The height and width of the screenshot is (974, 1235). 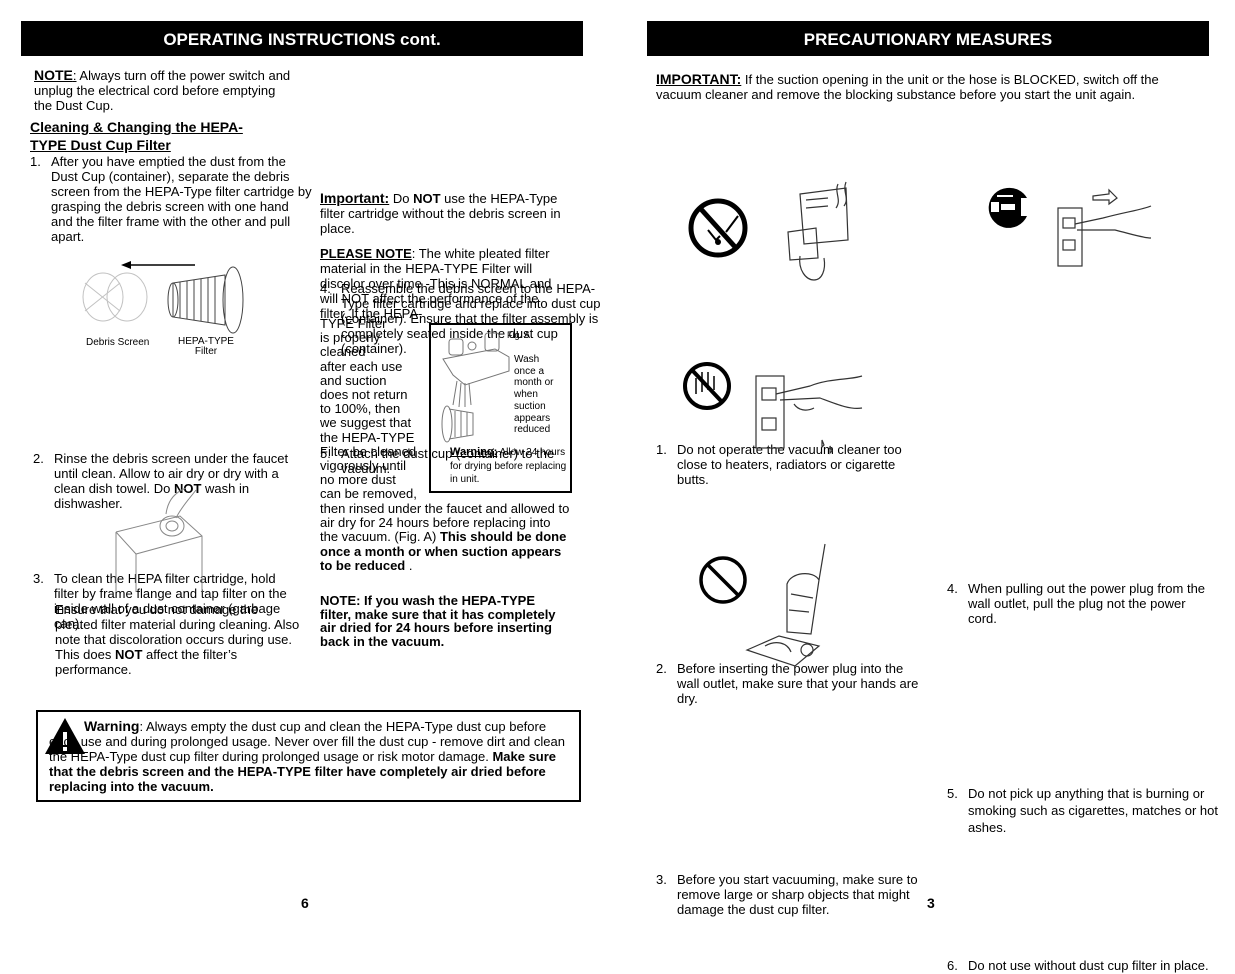 What do you see at coordinates (363, 466) in the screenshot?
I see `wrapped-line: vigorously until` at bounding box center [363, 466].